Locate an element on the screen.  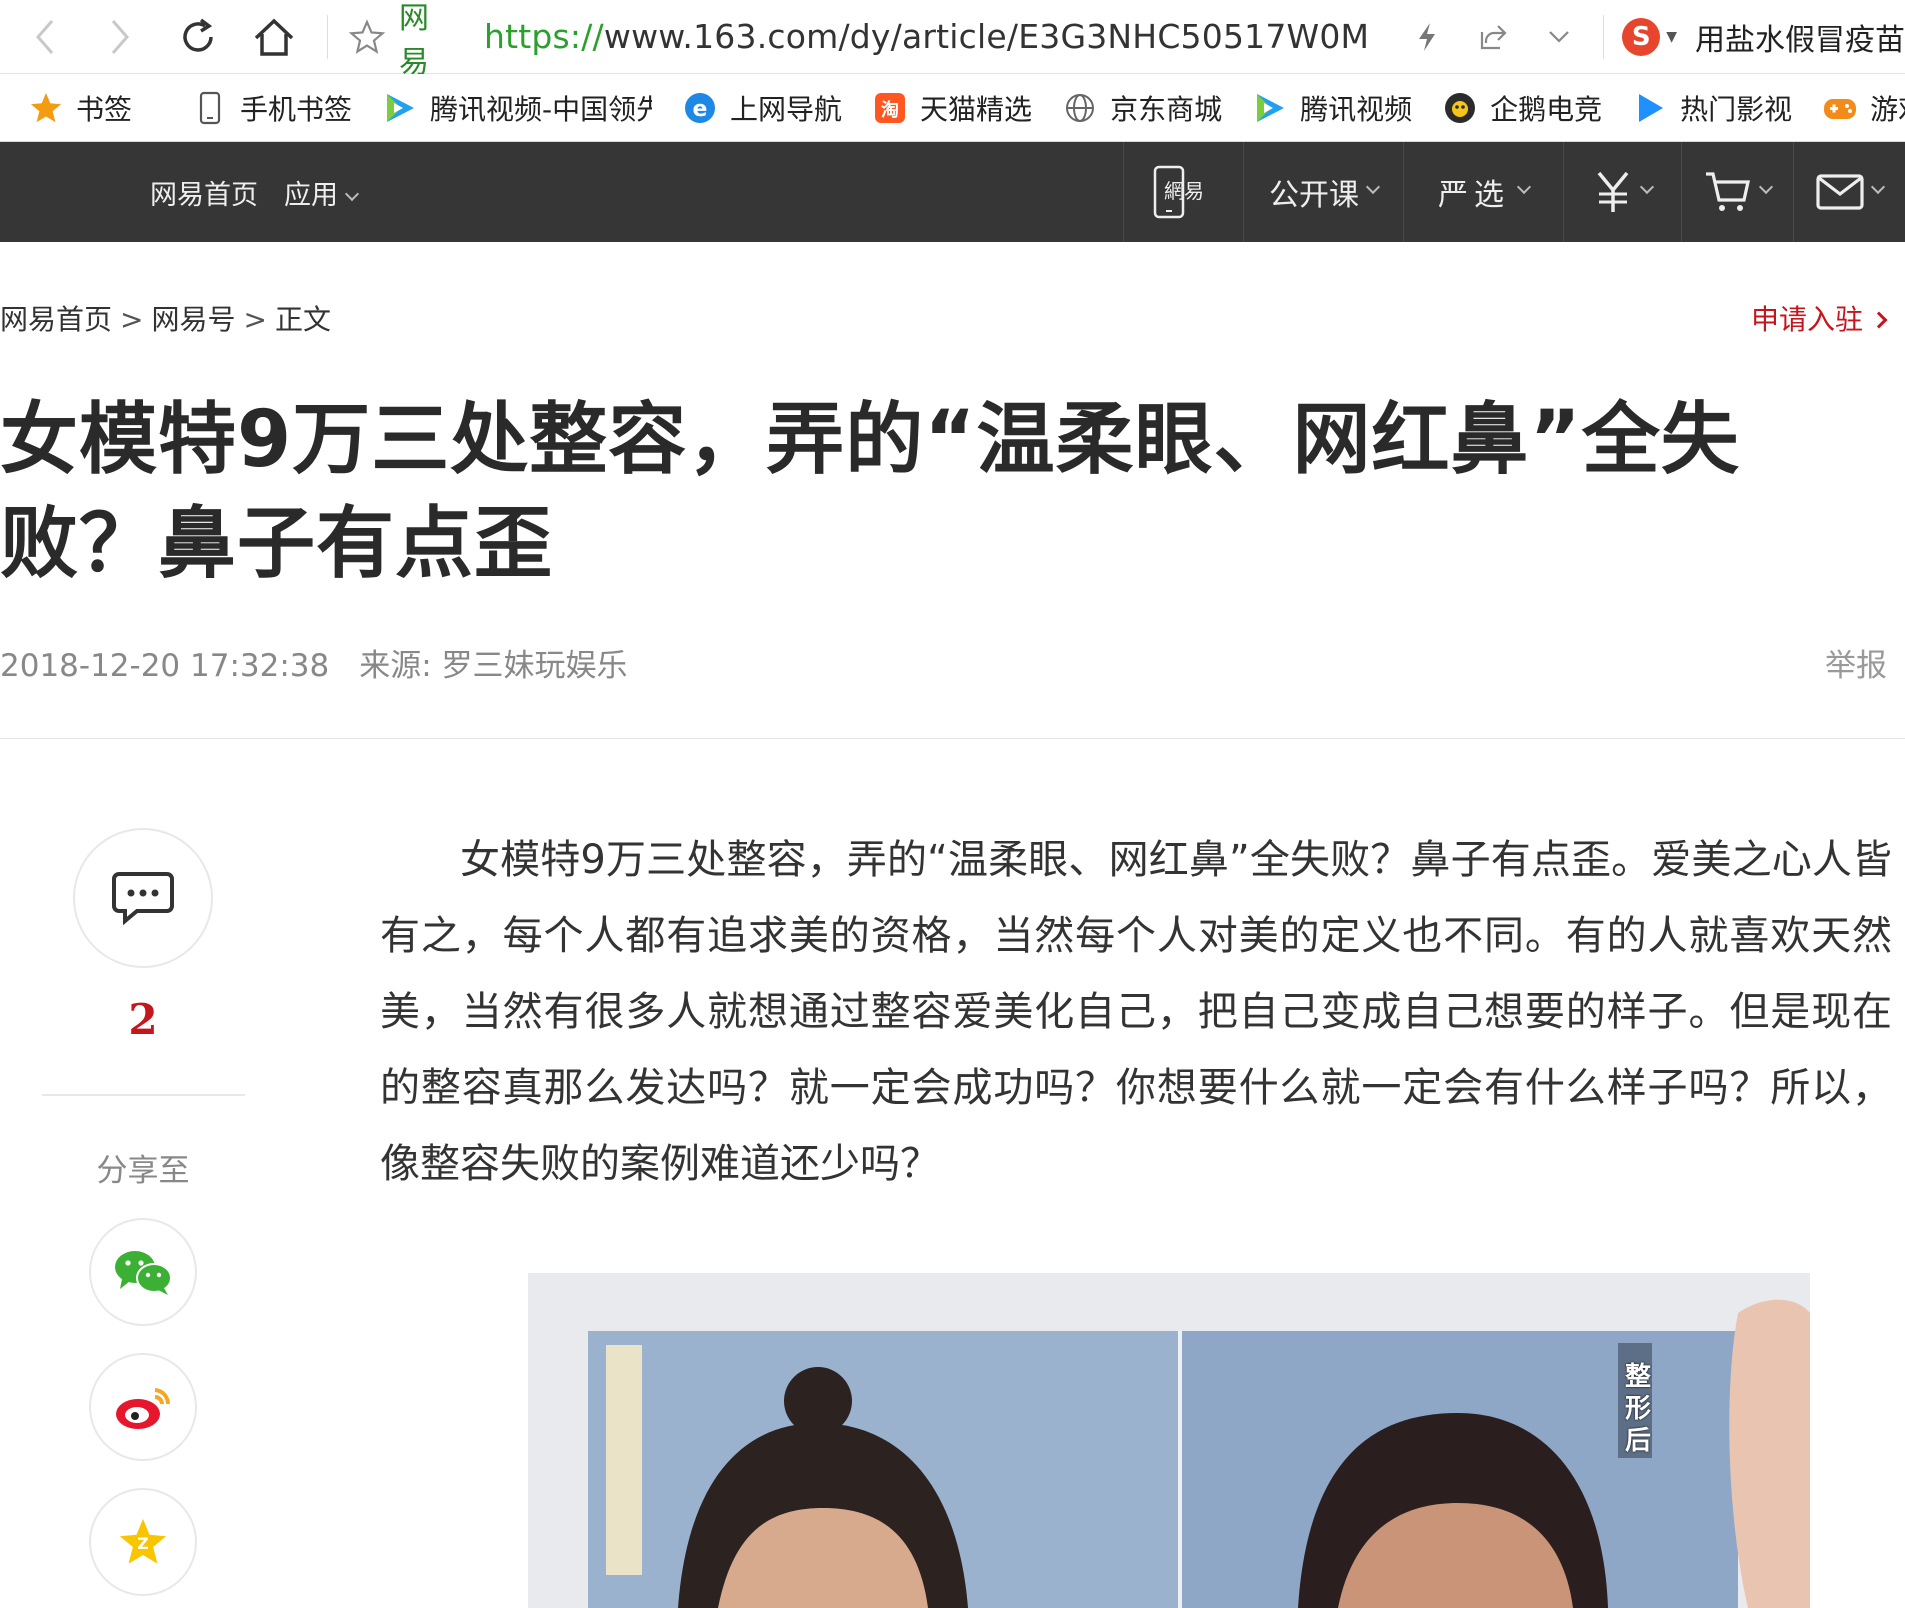
bookmark-item: 京东商城 is located at coordinates (1142, 108).